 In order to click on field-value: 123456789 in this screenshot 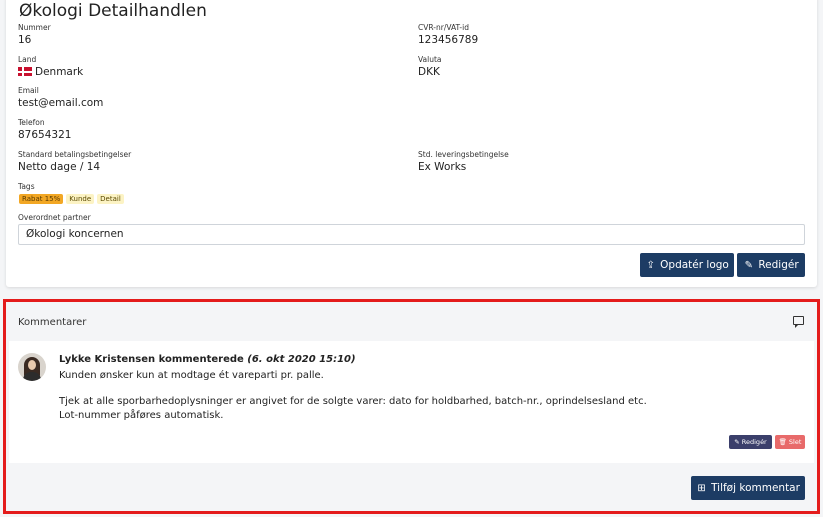, I will do `click(448, 40)`.